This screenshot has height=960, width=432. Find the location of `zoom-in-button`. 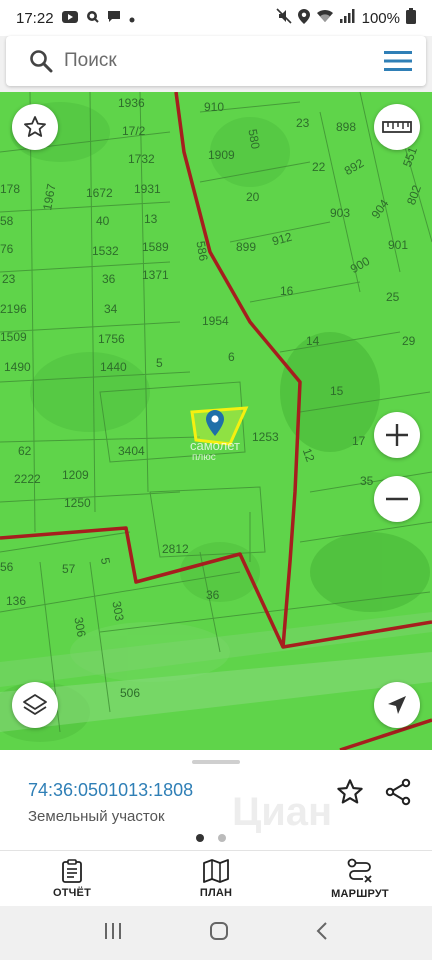

zoom-in-button is located at coordinates (397, 435).